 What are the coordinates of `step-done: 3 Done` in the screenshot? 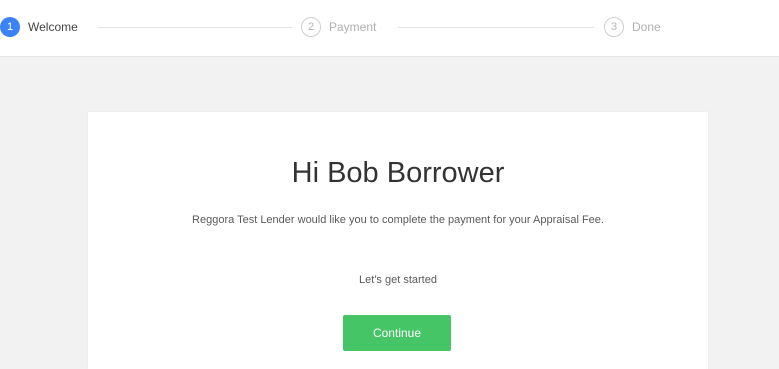 It's located at (632, 27).